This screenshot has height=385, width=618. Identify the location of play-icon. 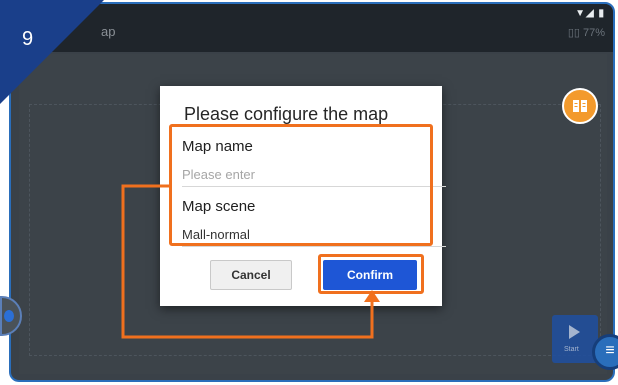
(574, 332).